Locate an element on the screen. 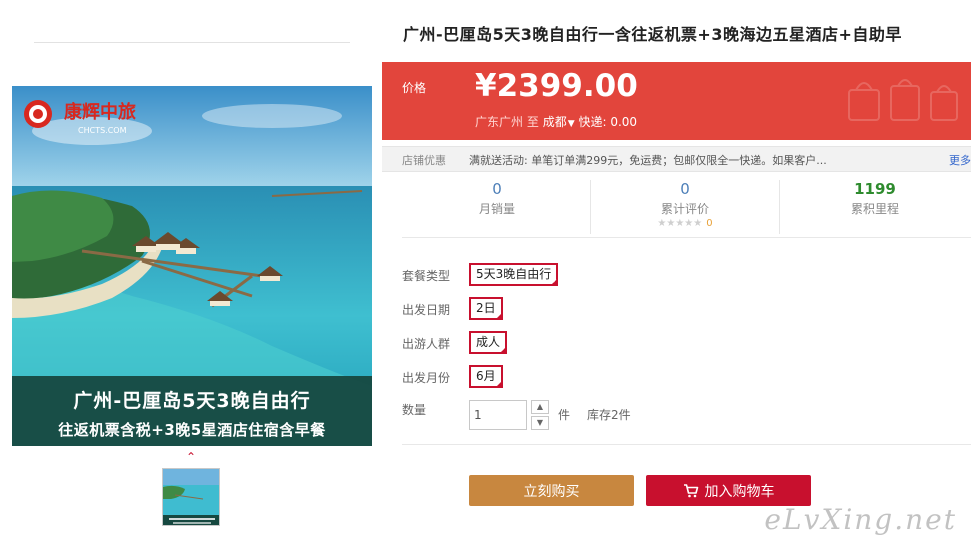 This screenshot has height=544, width=971. quantity-label: 数量 is located at coordinates (414, 410).